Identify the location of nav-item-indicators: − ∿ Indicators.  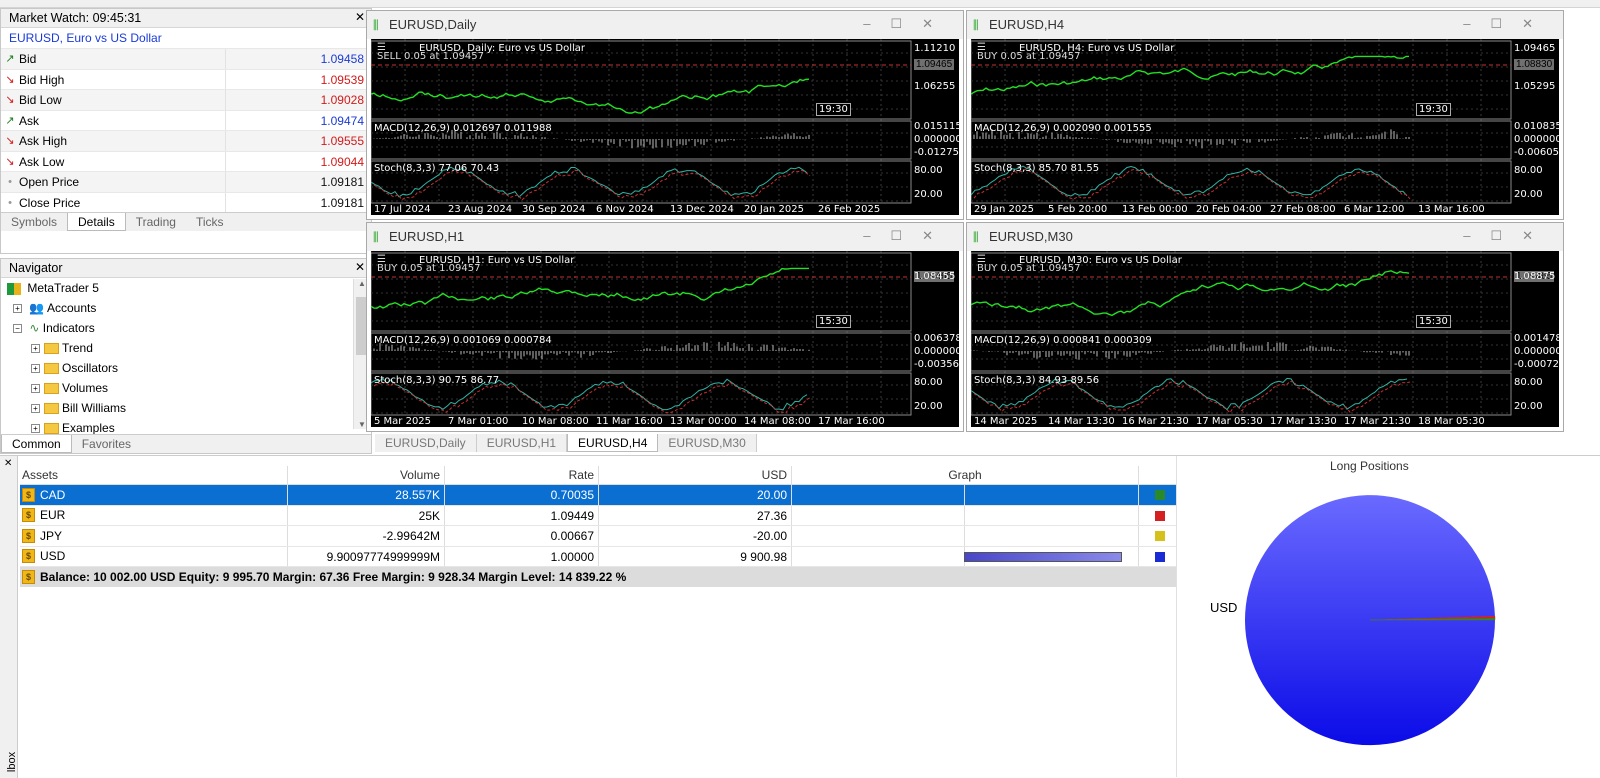
(186, 328).